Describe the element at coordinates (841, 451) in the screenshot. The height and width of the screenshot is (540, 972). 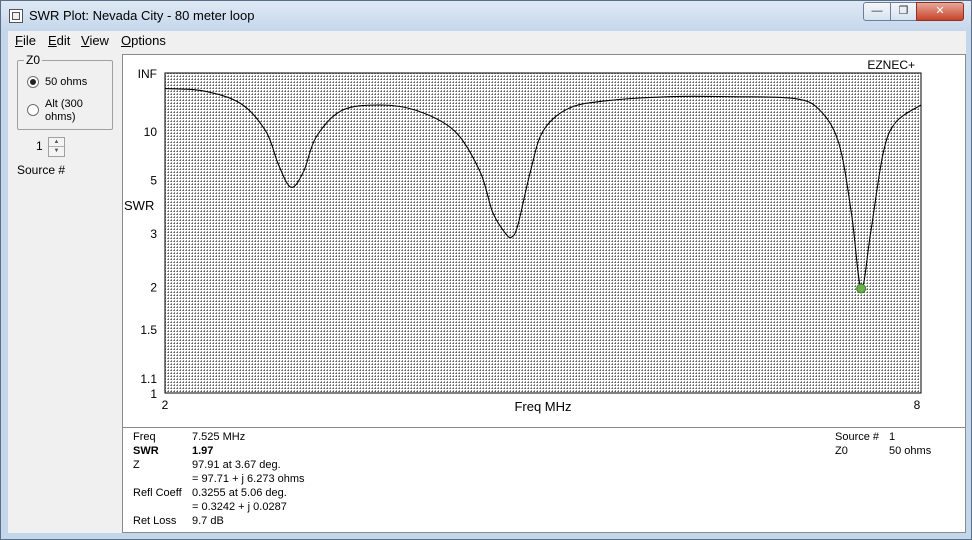
I see `readout-z0-label: Z0` at that location.